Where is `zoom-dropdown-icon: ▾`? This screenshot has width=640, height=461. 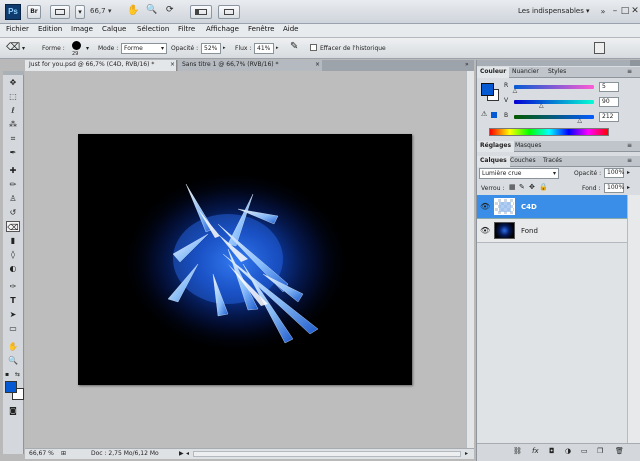
zoom-dropdown-icon: ▾ is located at coordinates (110, 11).